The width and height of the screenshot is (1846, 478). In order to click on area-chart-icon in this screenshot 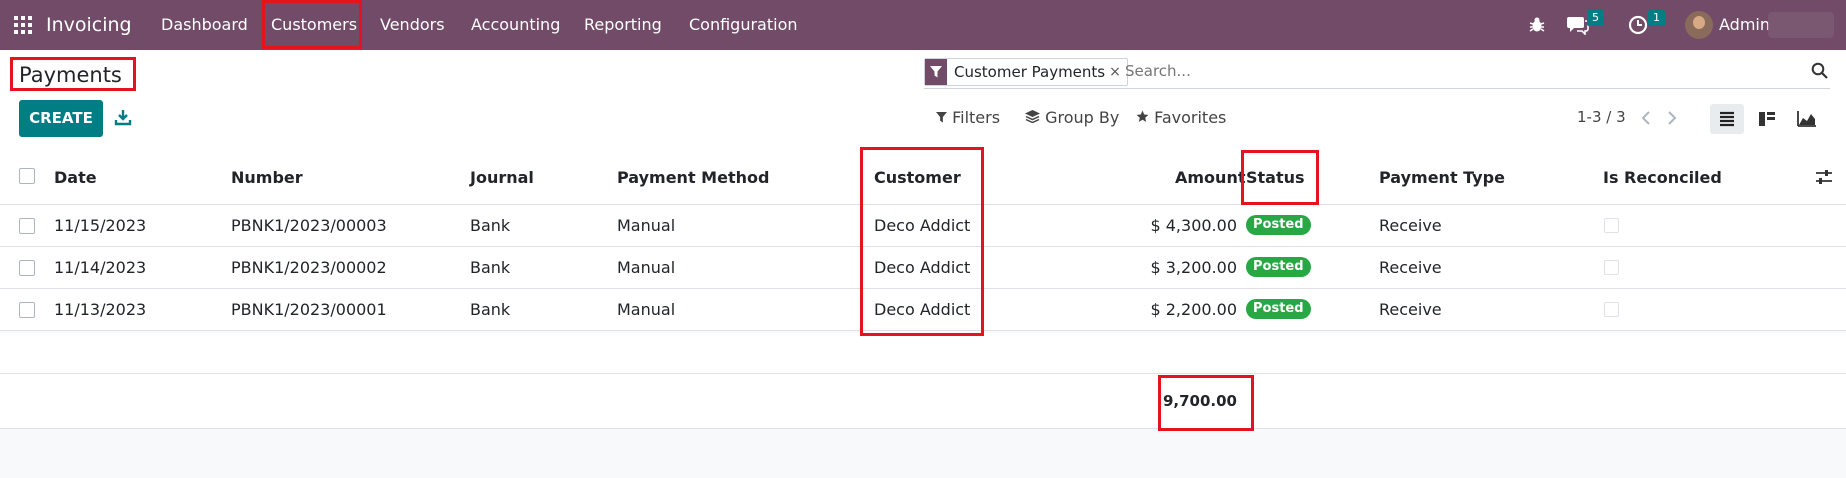, I will do `click(1806, 119)`.